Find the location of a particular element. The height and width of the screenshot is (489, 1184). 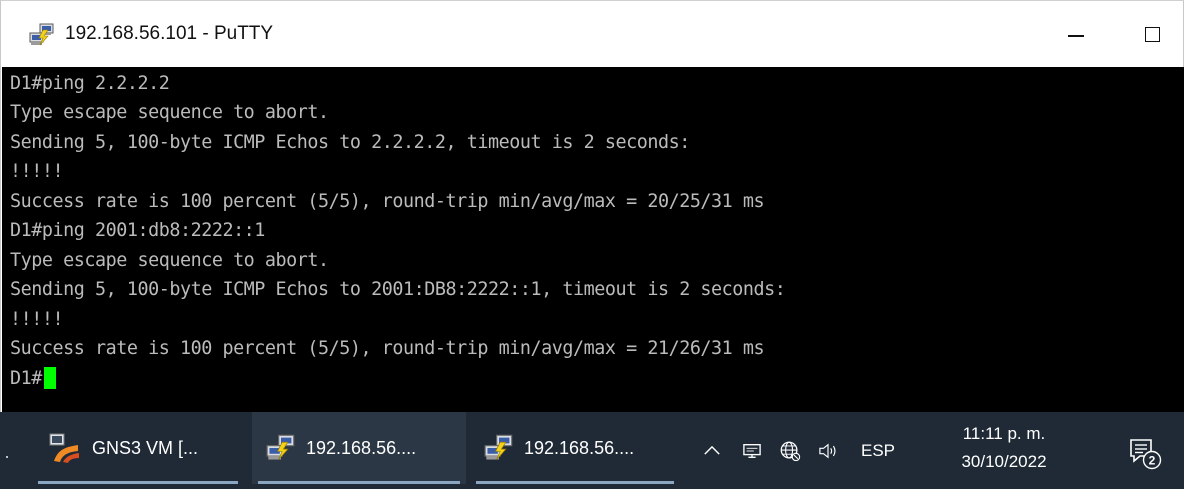

volume-icon is located at coordinates (827, 450).